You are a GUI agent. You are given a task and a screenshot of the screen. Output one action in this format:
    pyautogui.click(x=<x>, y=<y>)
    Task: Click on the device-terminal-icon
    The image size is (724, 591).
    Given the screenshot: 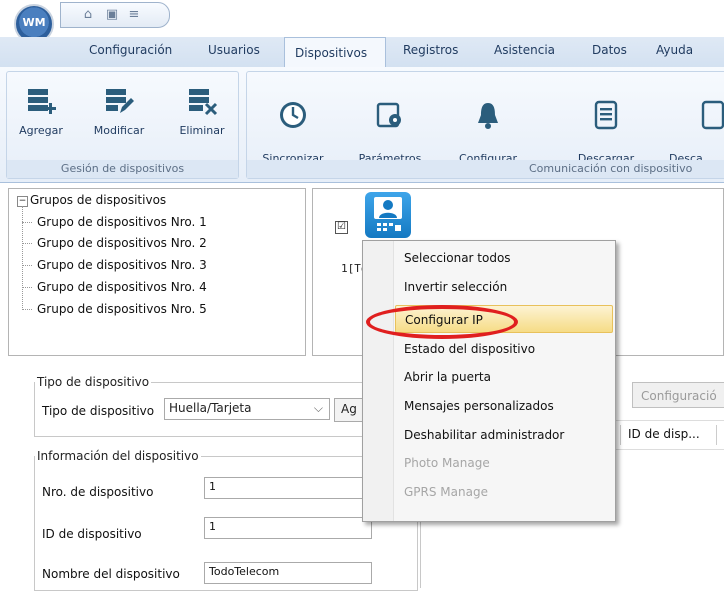 What is the action you would take?
    pyautogui.click(x=388, y=215)
    